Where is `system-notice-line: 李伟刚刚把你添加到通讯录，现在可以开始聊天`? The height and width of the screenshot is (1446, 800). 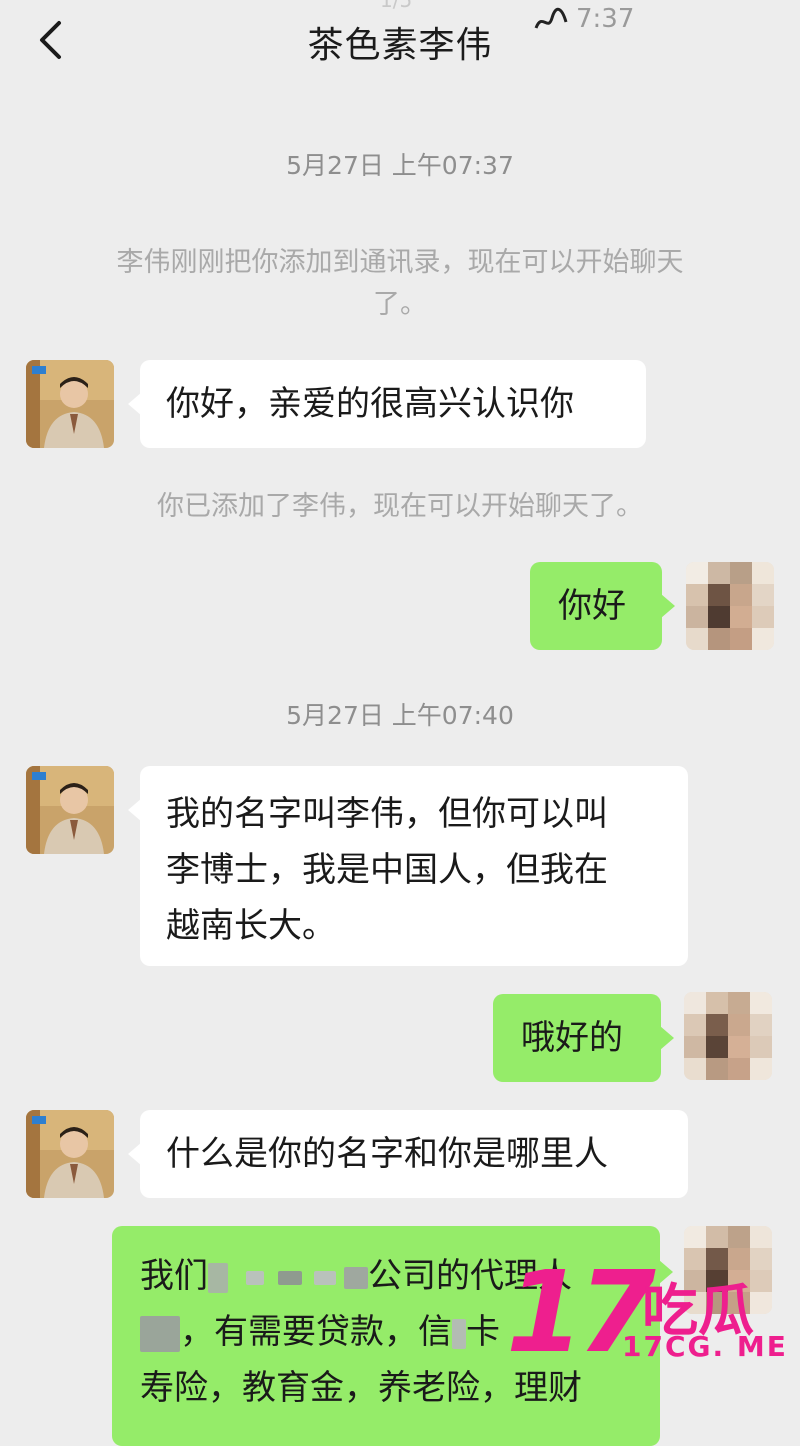 system-notice-line: 李伟刚刚把你添加到通讯录，现在可以开始聊天 is located at coordinates (400, 262).